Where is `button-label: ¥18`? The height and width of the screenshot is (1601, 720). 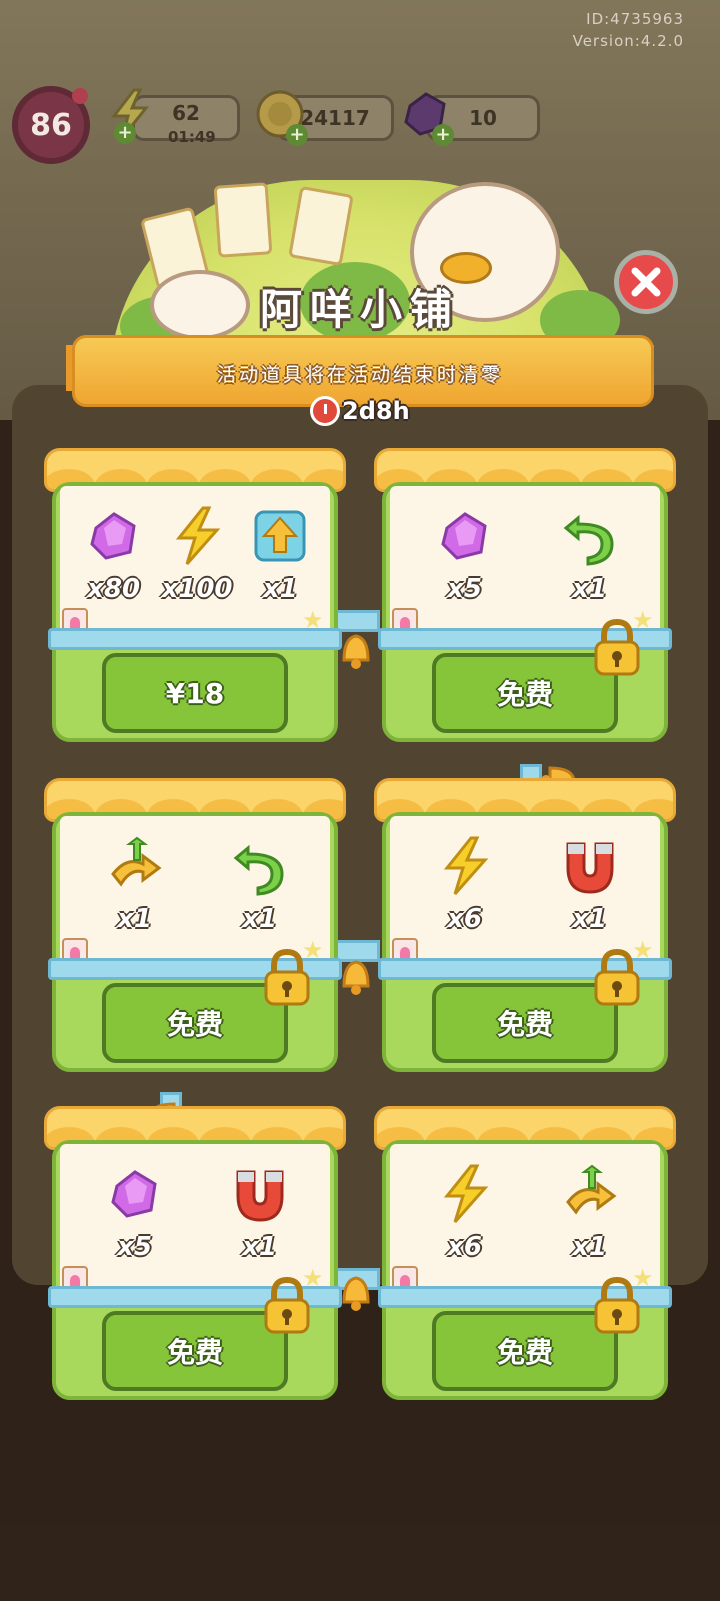 button-label: ¥18 is located at coordinates (195, 693).